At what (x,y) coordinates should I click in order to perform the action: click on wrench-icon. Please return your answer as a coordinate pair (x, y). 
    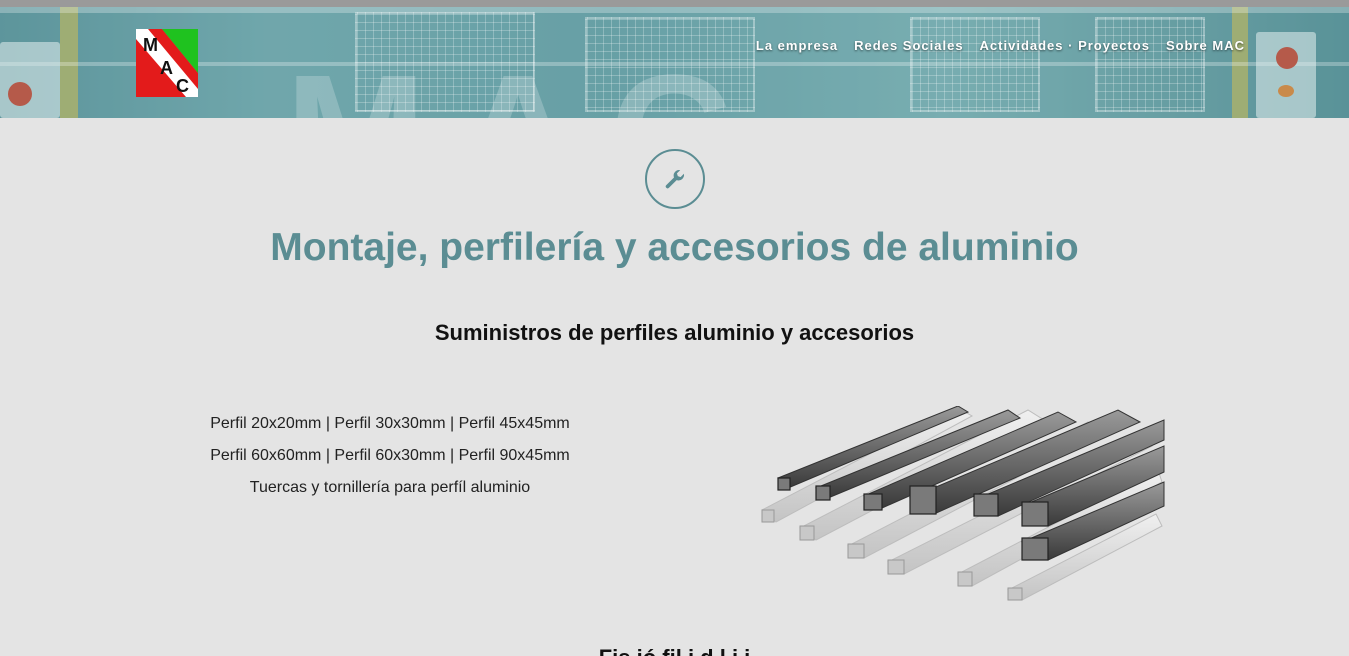
    Looking at the image, I should click on (675, 179).